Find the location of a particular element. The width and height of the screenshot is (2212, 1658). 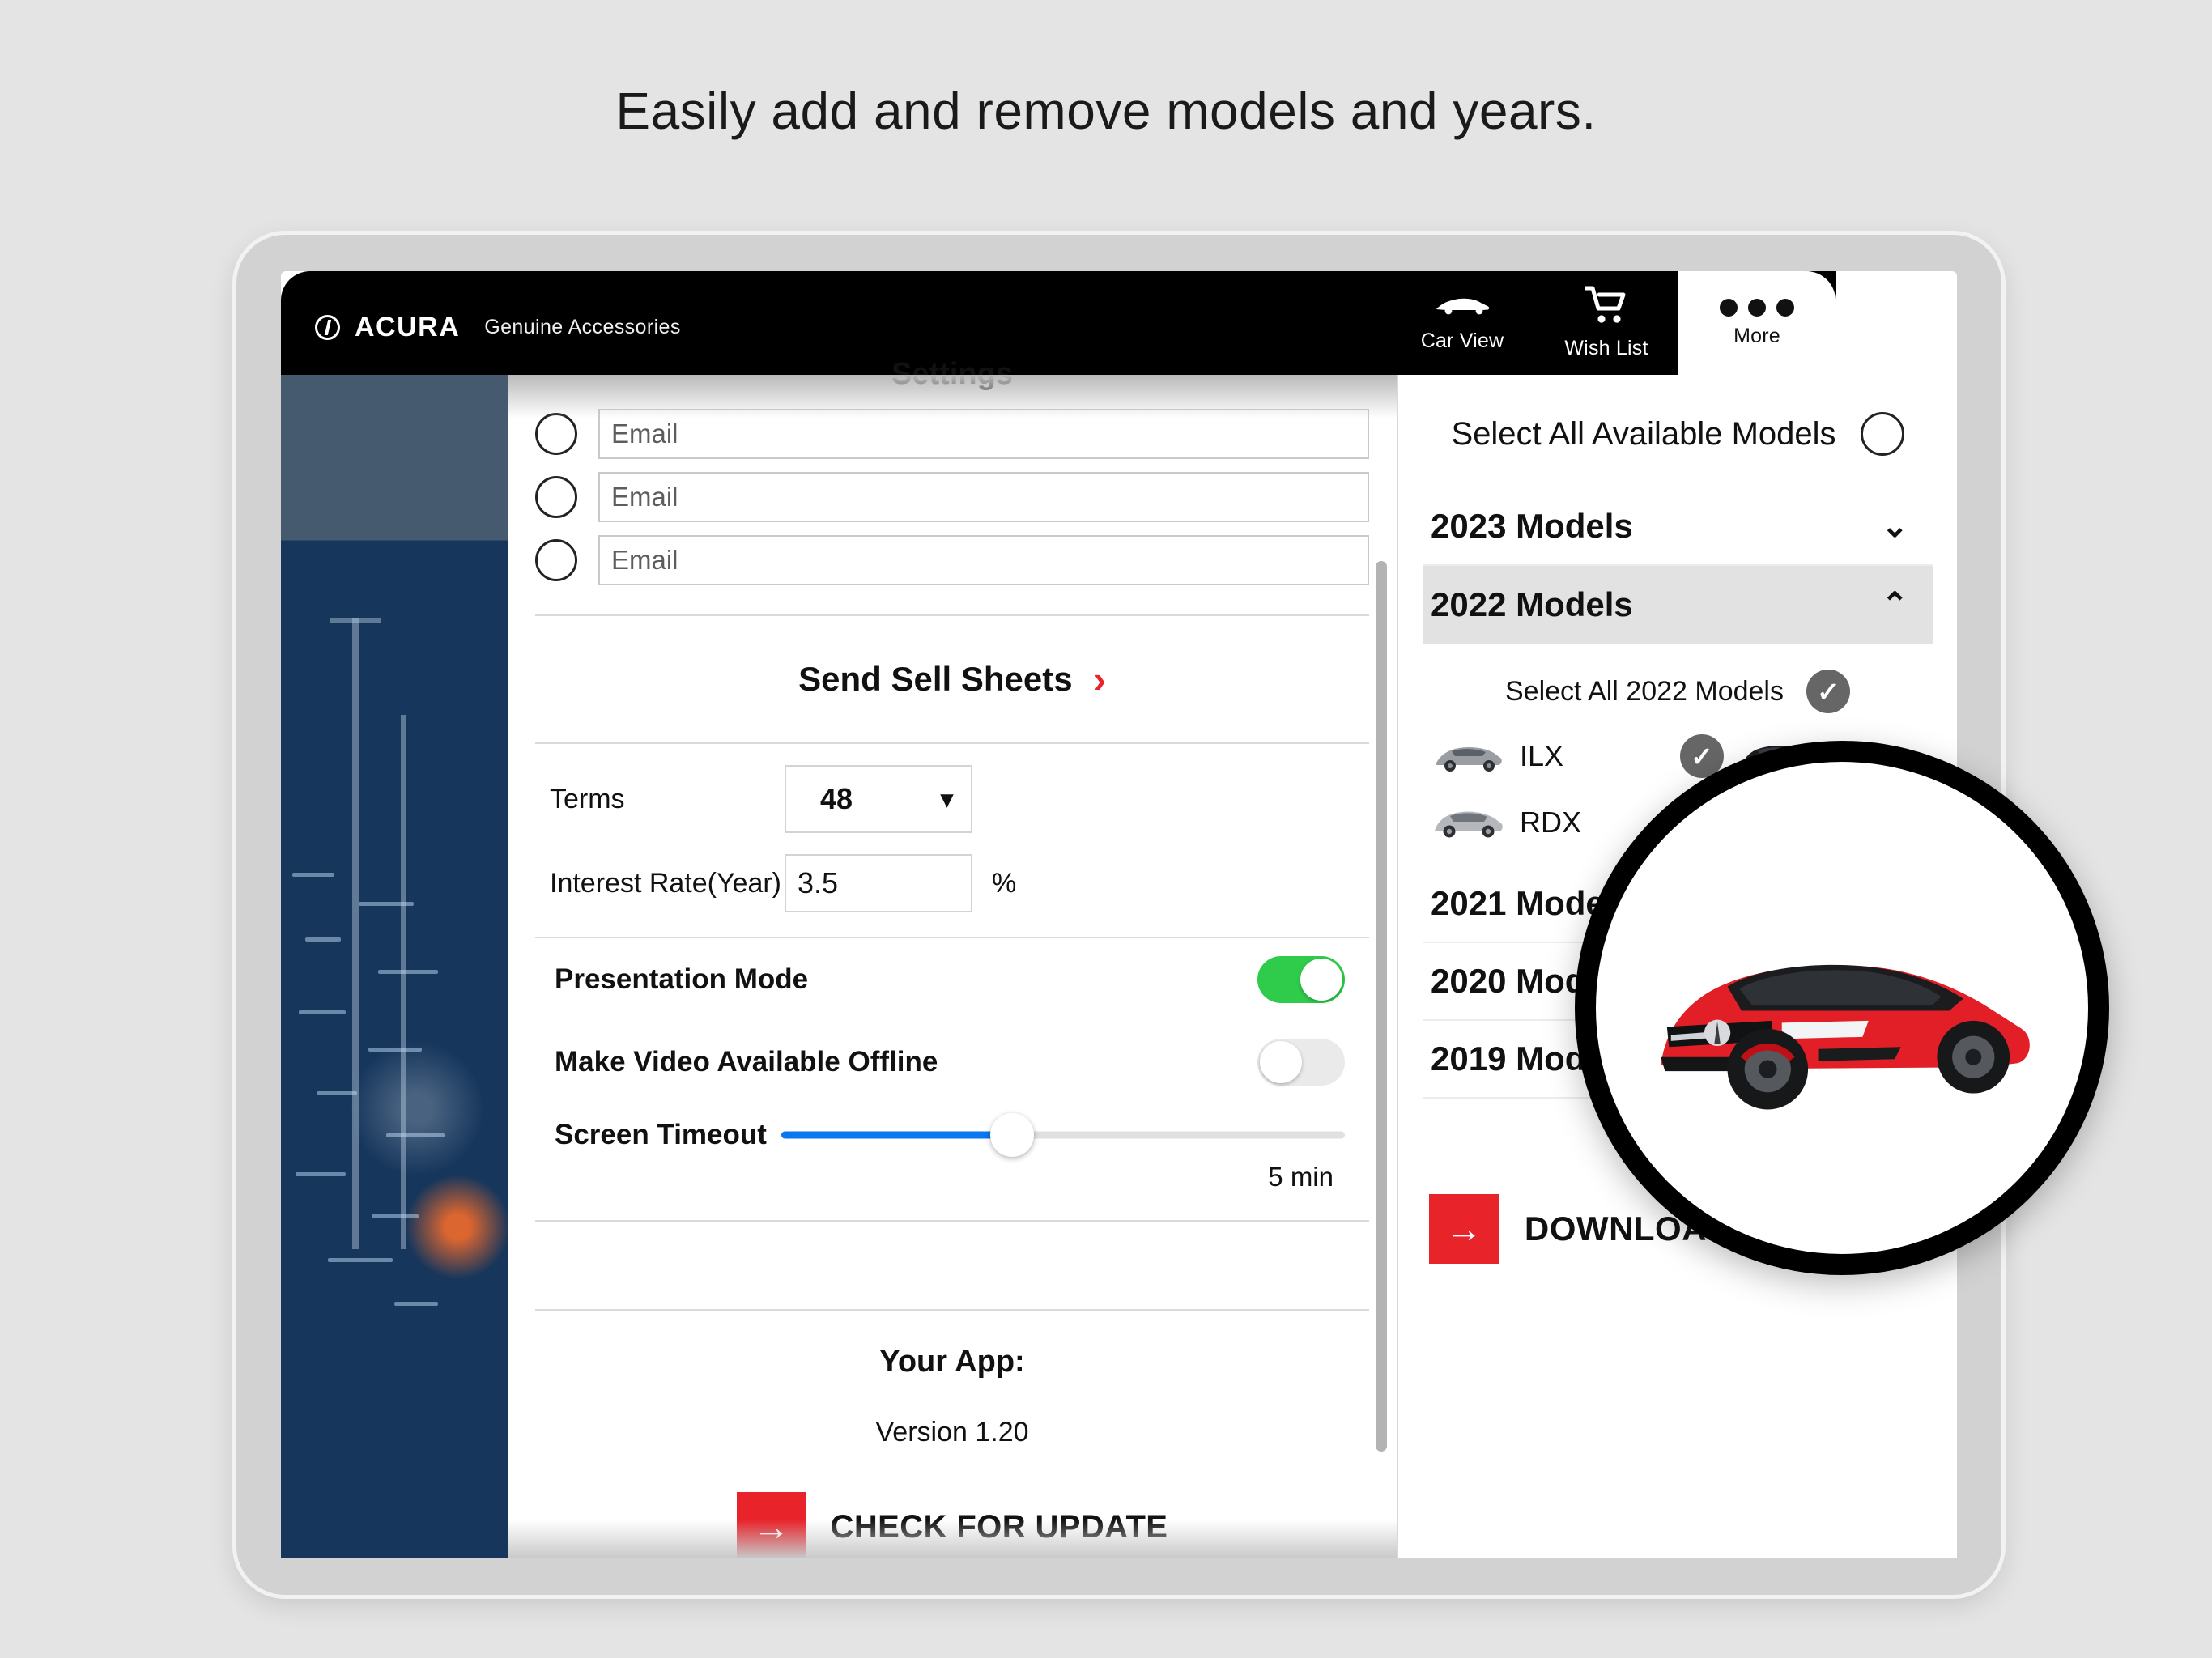

select-all-available-row: Select All Available Models is located at coordinates (1678, 431).